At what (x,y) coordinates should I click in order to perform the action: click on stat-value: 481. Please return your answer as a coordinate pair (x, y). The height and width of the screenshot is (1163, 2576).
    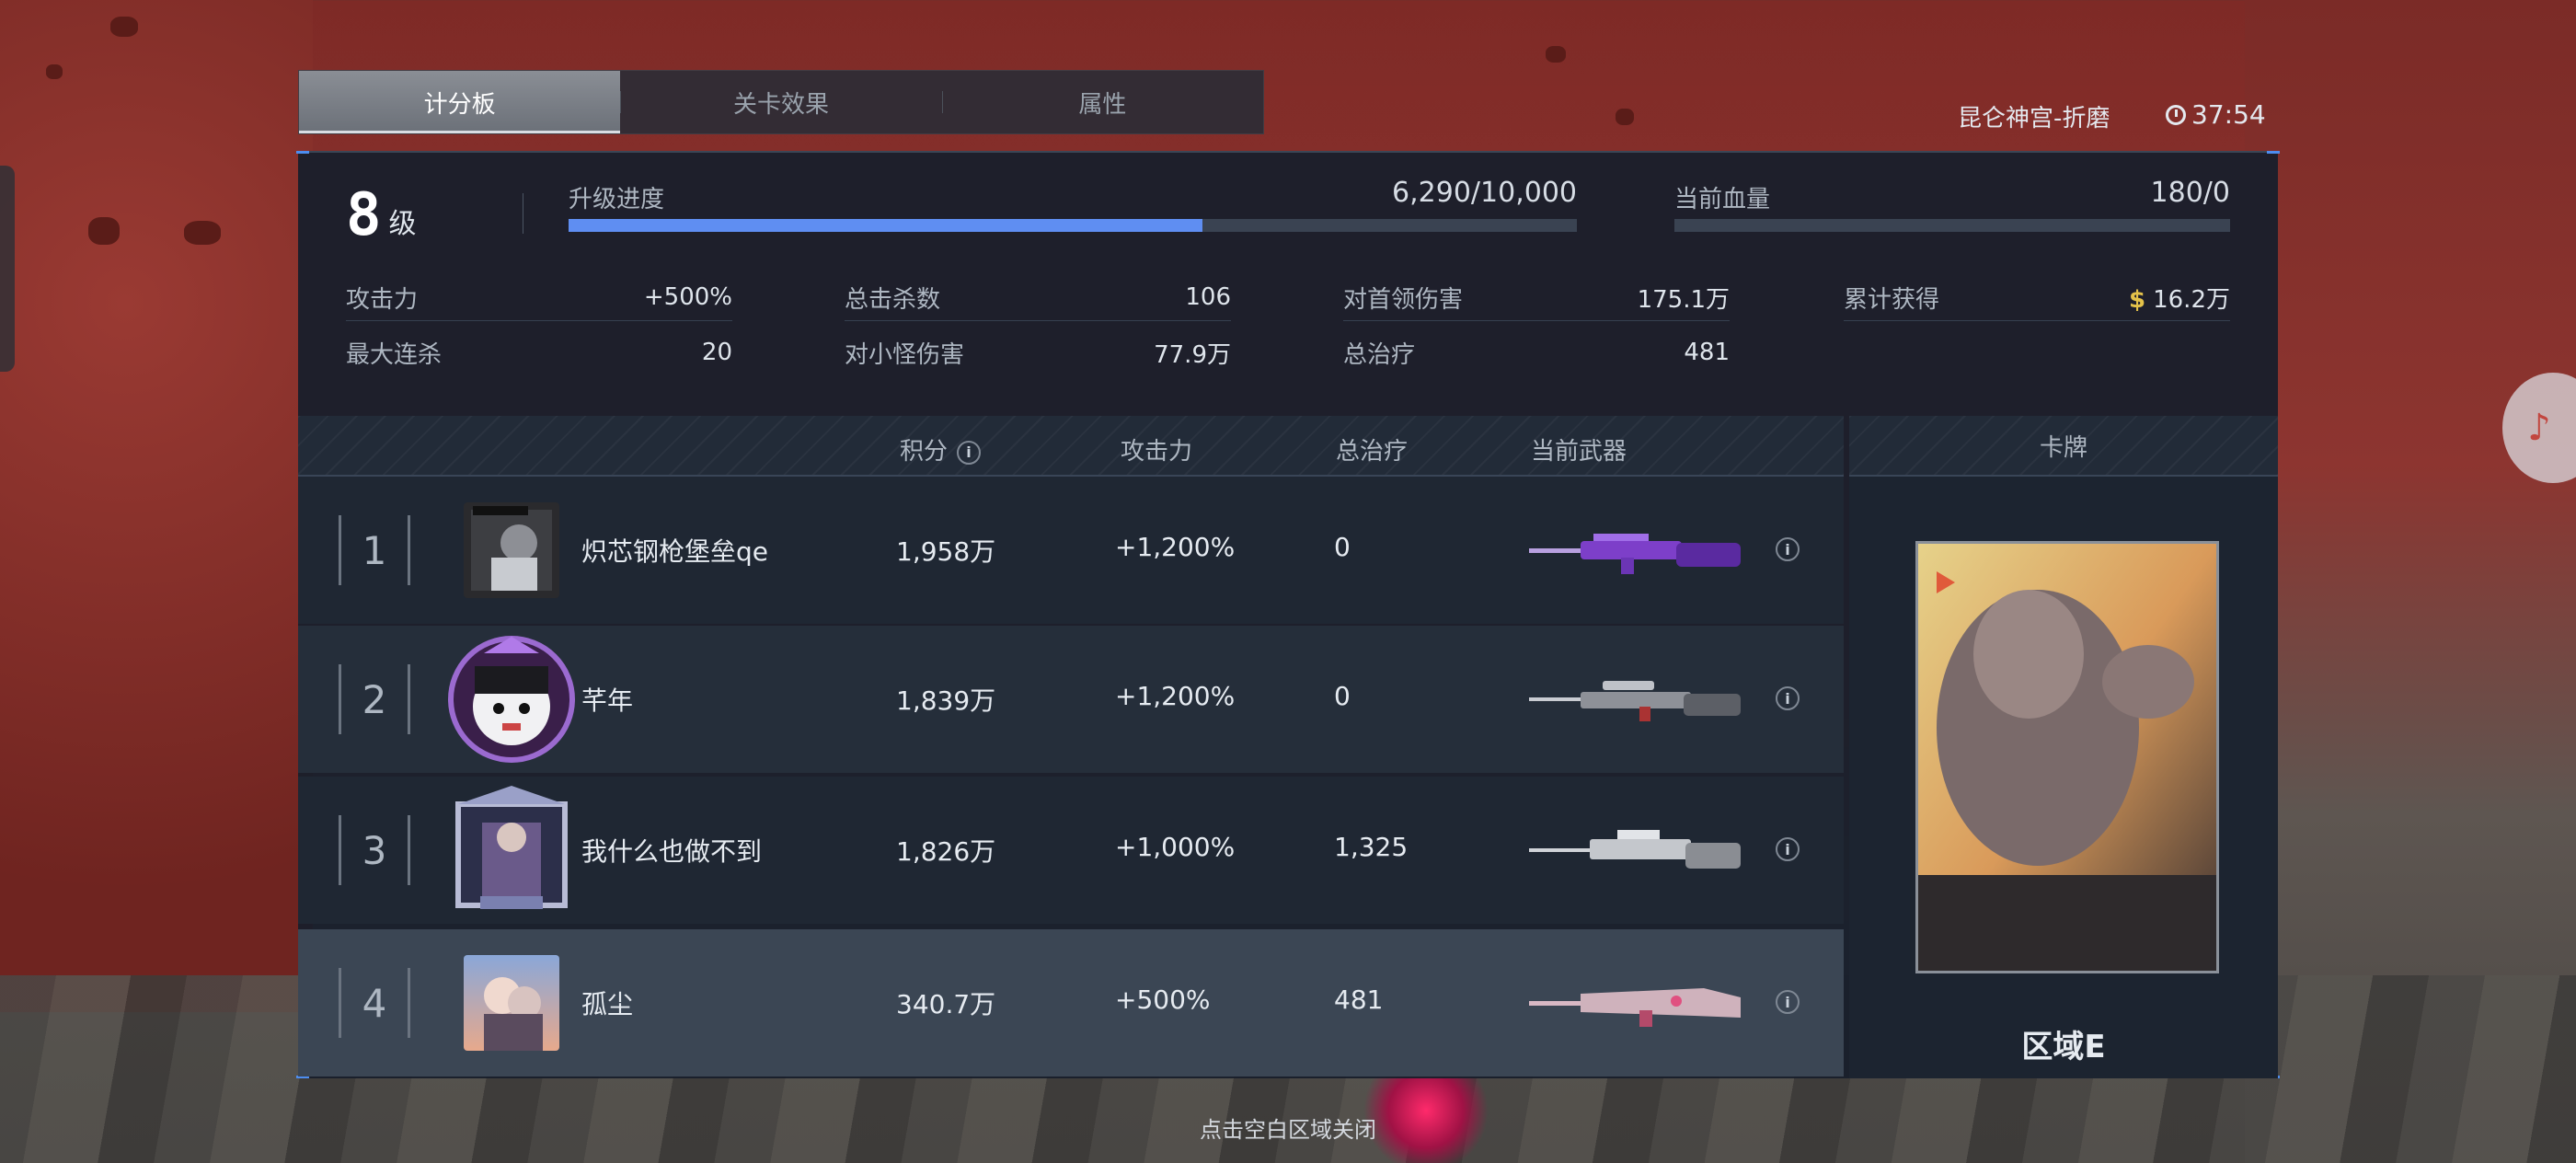
    Looking at the image, I should click on (1707, 352).